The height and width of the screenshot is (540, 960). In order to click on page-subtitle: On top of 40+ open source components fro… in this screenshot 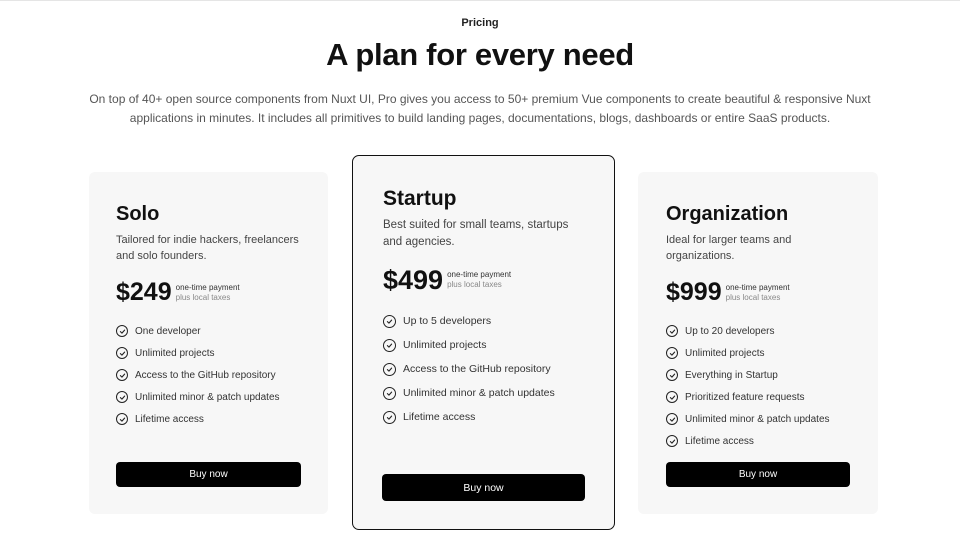, I will do `click(480, 108)`.